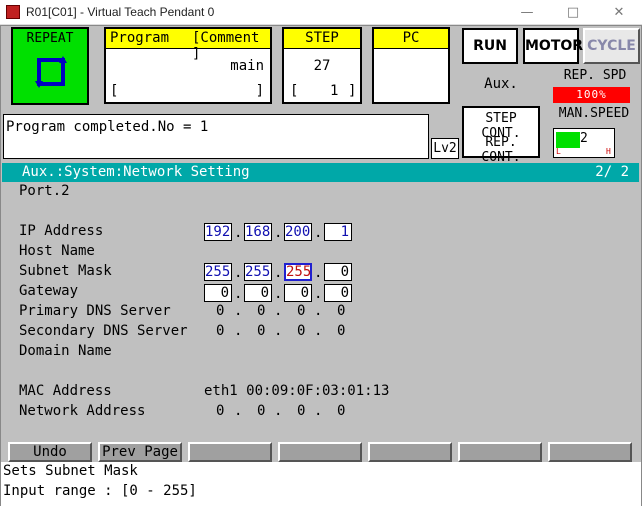 The width and height of the screenshot is (642, 506). I want to click on step-number: 27, so click(322, 66).